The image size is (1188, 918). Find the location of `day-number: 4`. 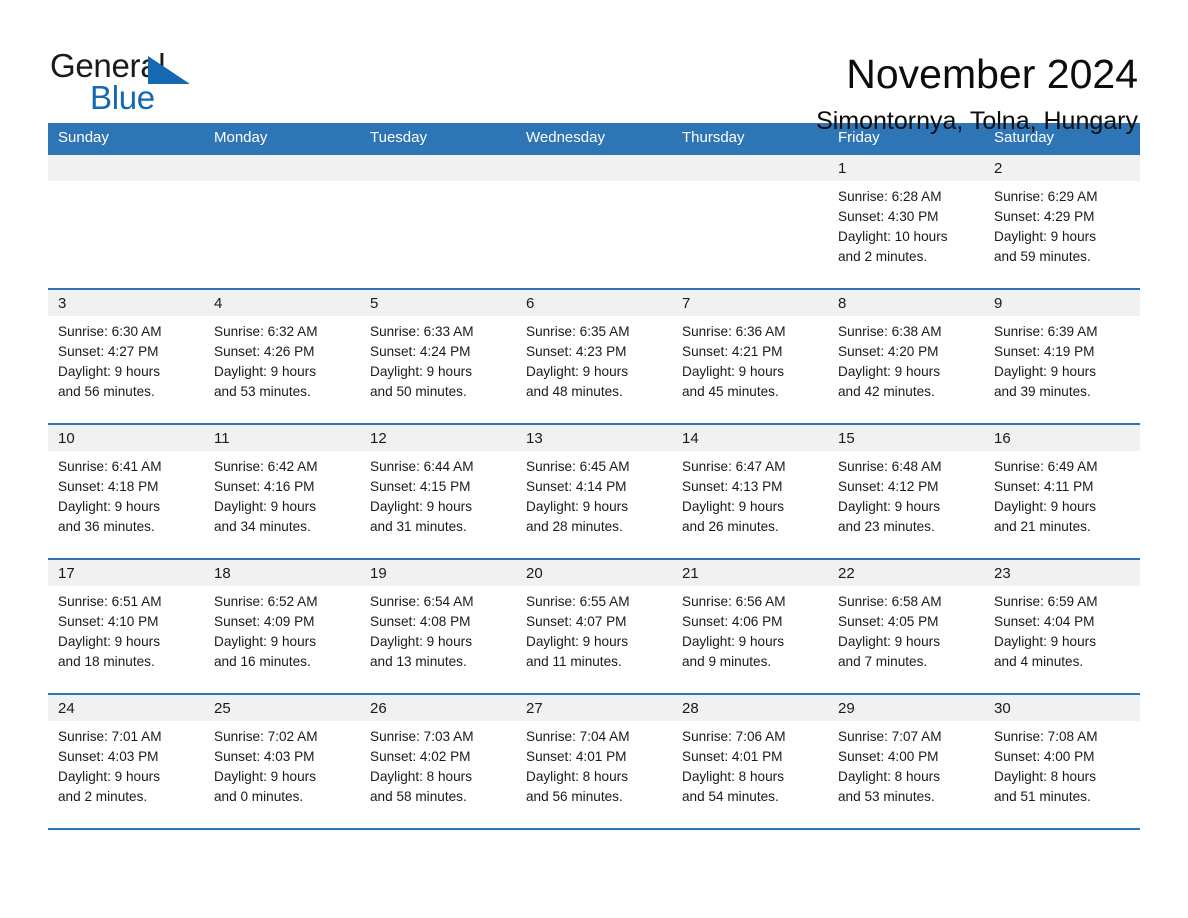

day-number: 4 is located at coordinates (282, 303).